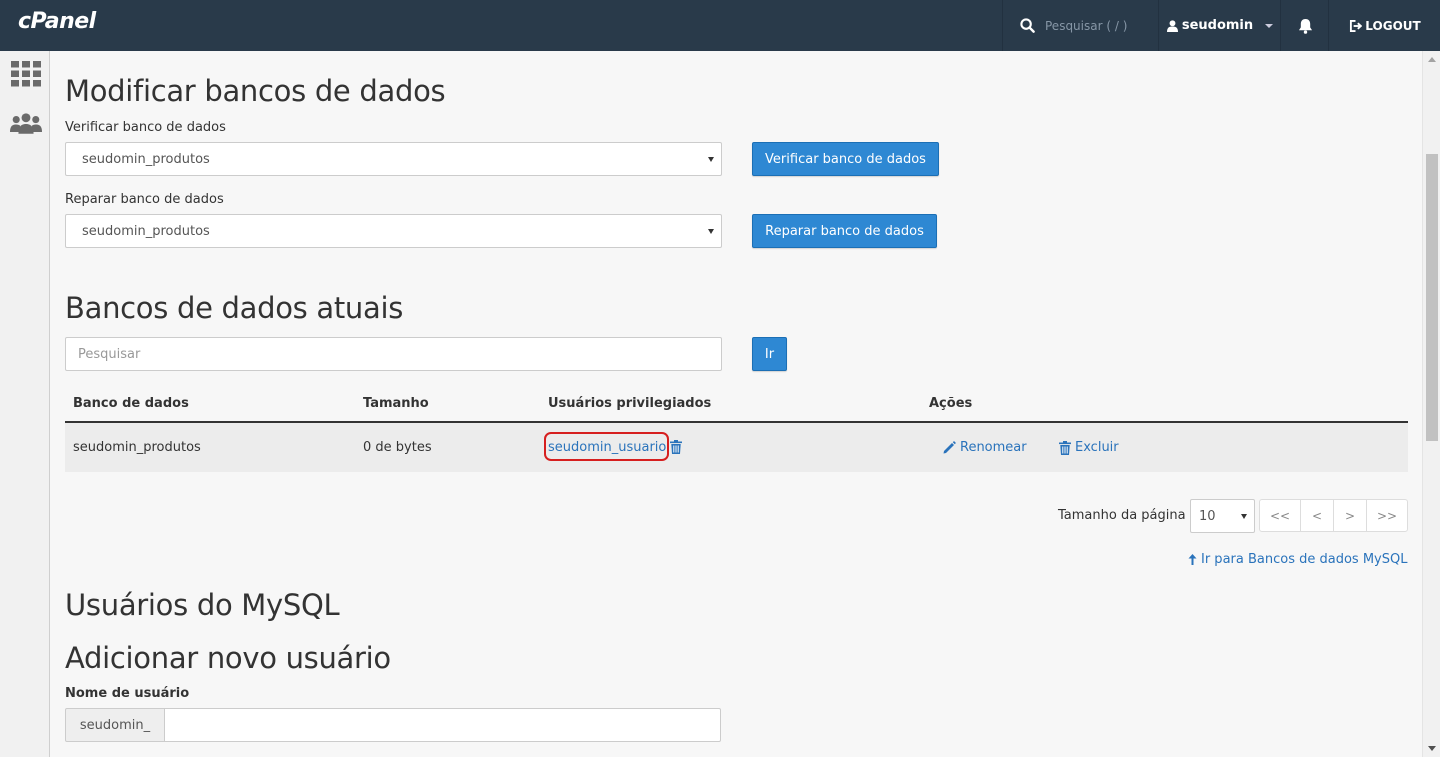 The image size is (1440, 757). Describe the element at coordinates (1432, 748) in the screenshot. I see `scroll-down-icon` at that location.